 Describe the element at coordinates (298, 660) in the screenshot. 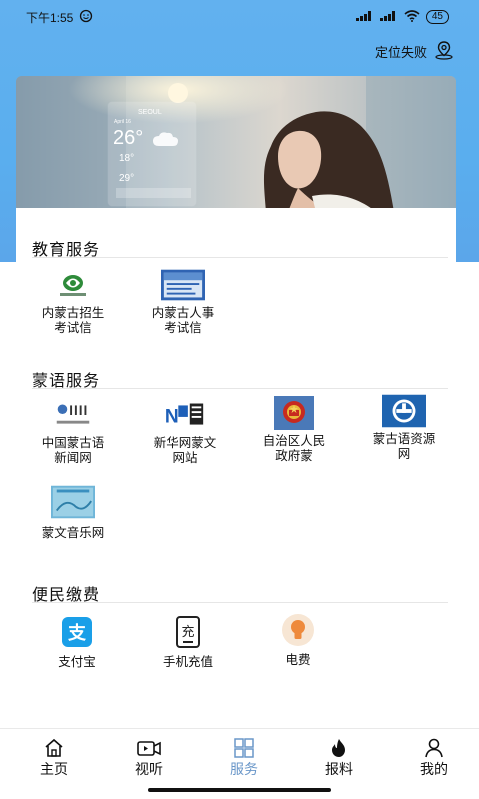

I see `service-label: 电费` at that location.